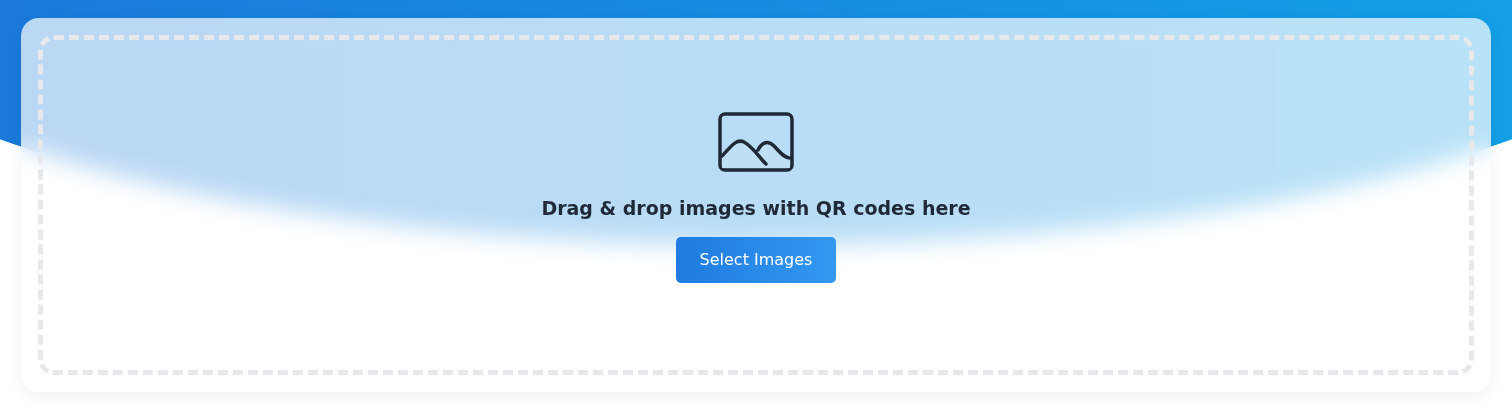 The image size is (1512, 412). I want to click on image-icon, so click(756, 142).